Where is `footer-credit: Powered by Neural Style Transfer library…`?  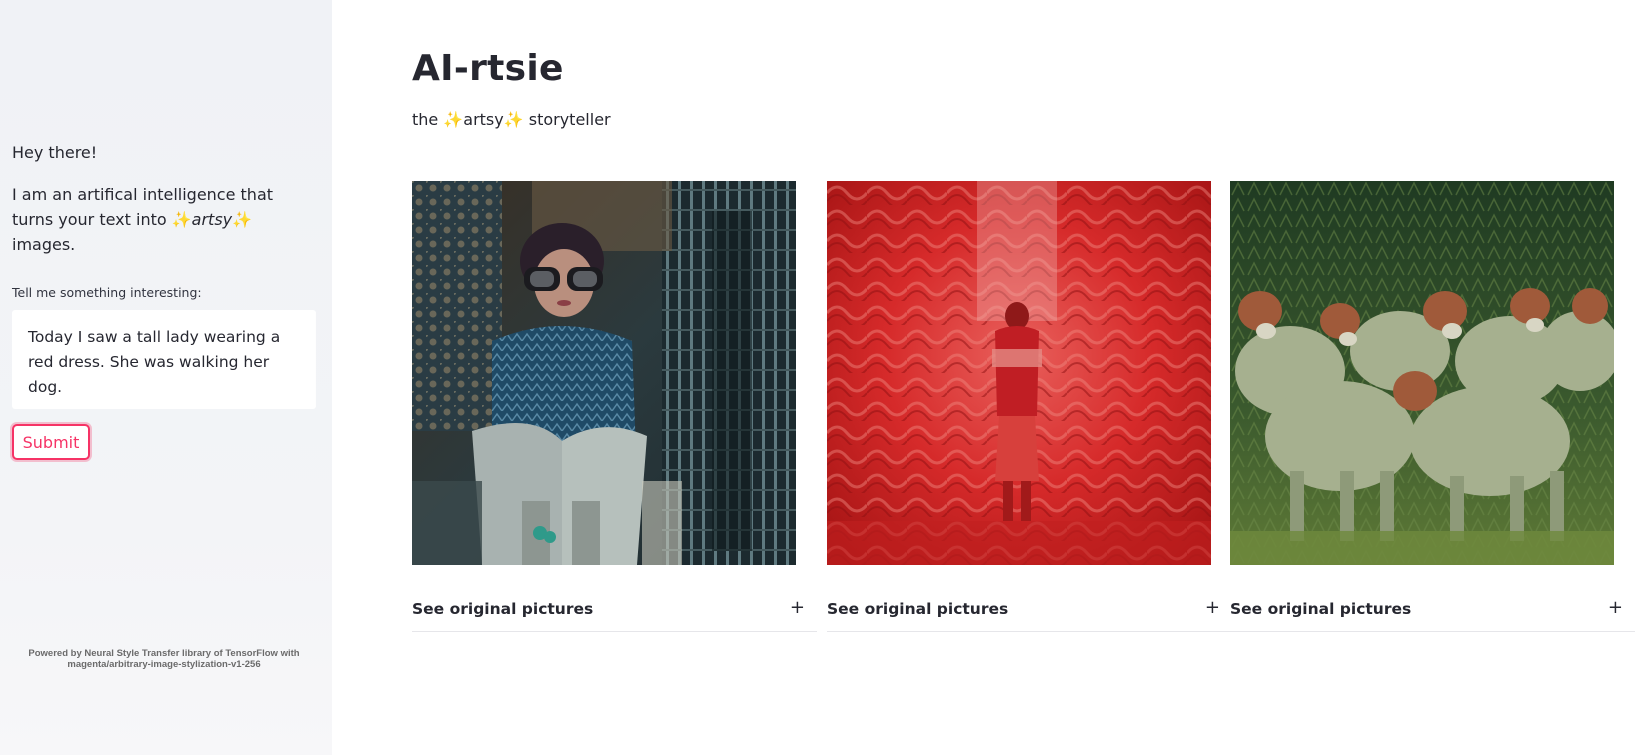 footer-credit: Powered by Neural Style Transfer library… is located at coordinates (164, 659).